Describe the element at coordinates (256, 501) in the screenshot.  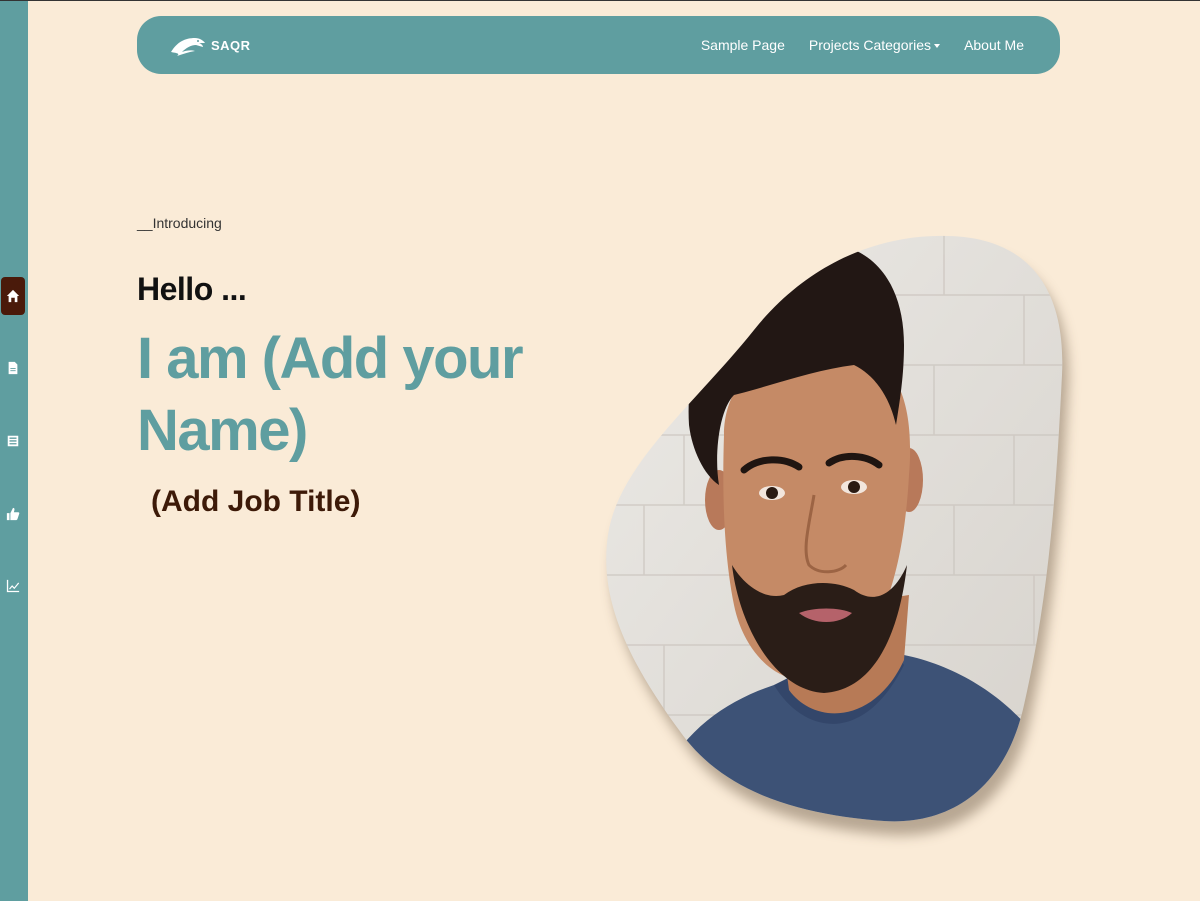
I see `job-title: (Add Job Title)` at that location.